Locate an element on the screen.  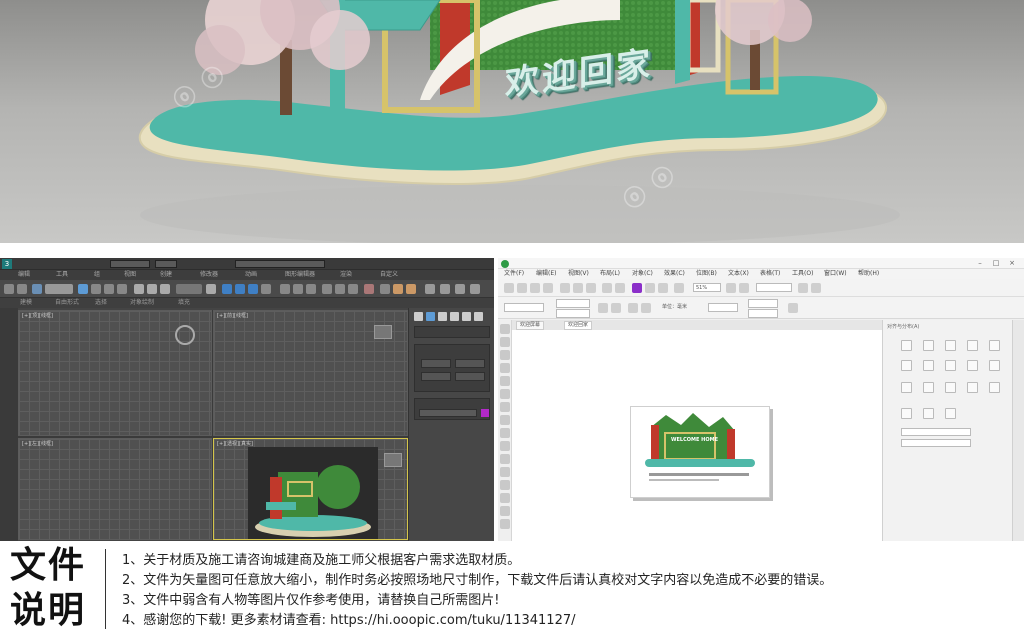
region-select-icon is located at coordinates (109, 289).